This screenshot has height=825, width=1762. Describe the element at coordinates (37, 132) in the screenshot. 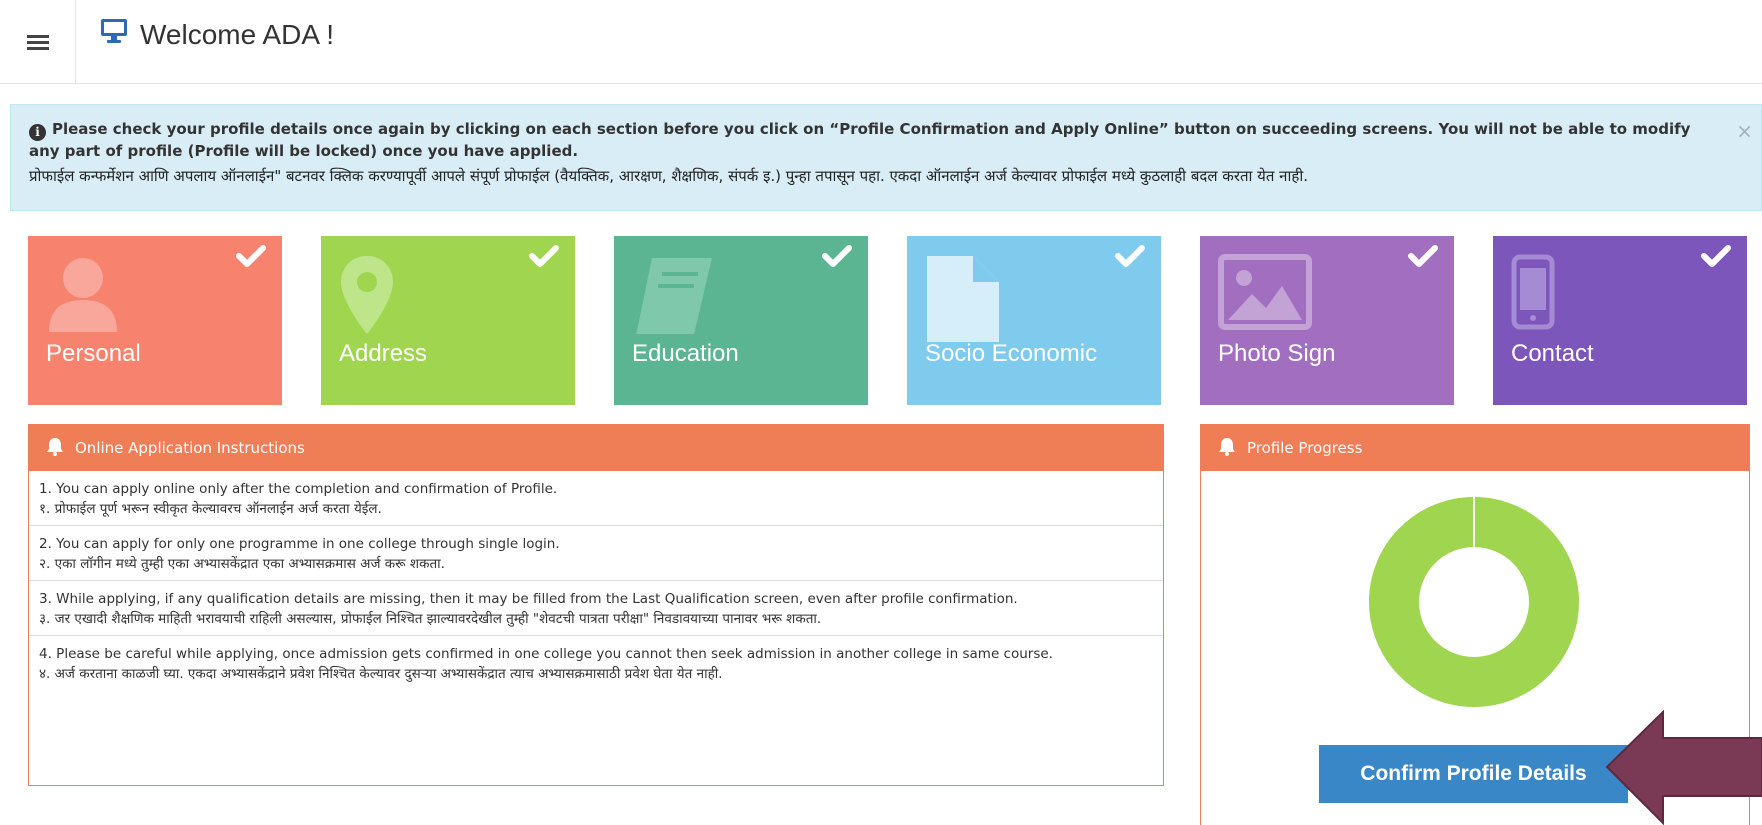

I see `info-icon: i` at that location.